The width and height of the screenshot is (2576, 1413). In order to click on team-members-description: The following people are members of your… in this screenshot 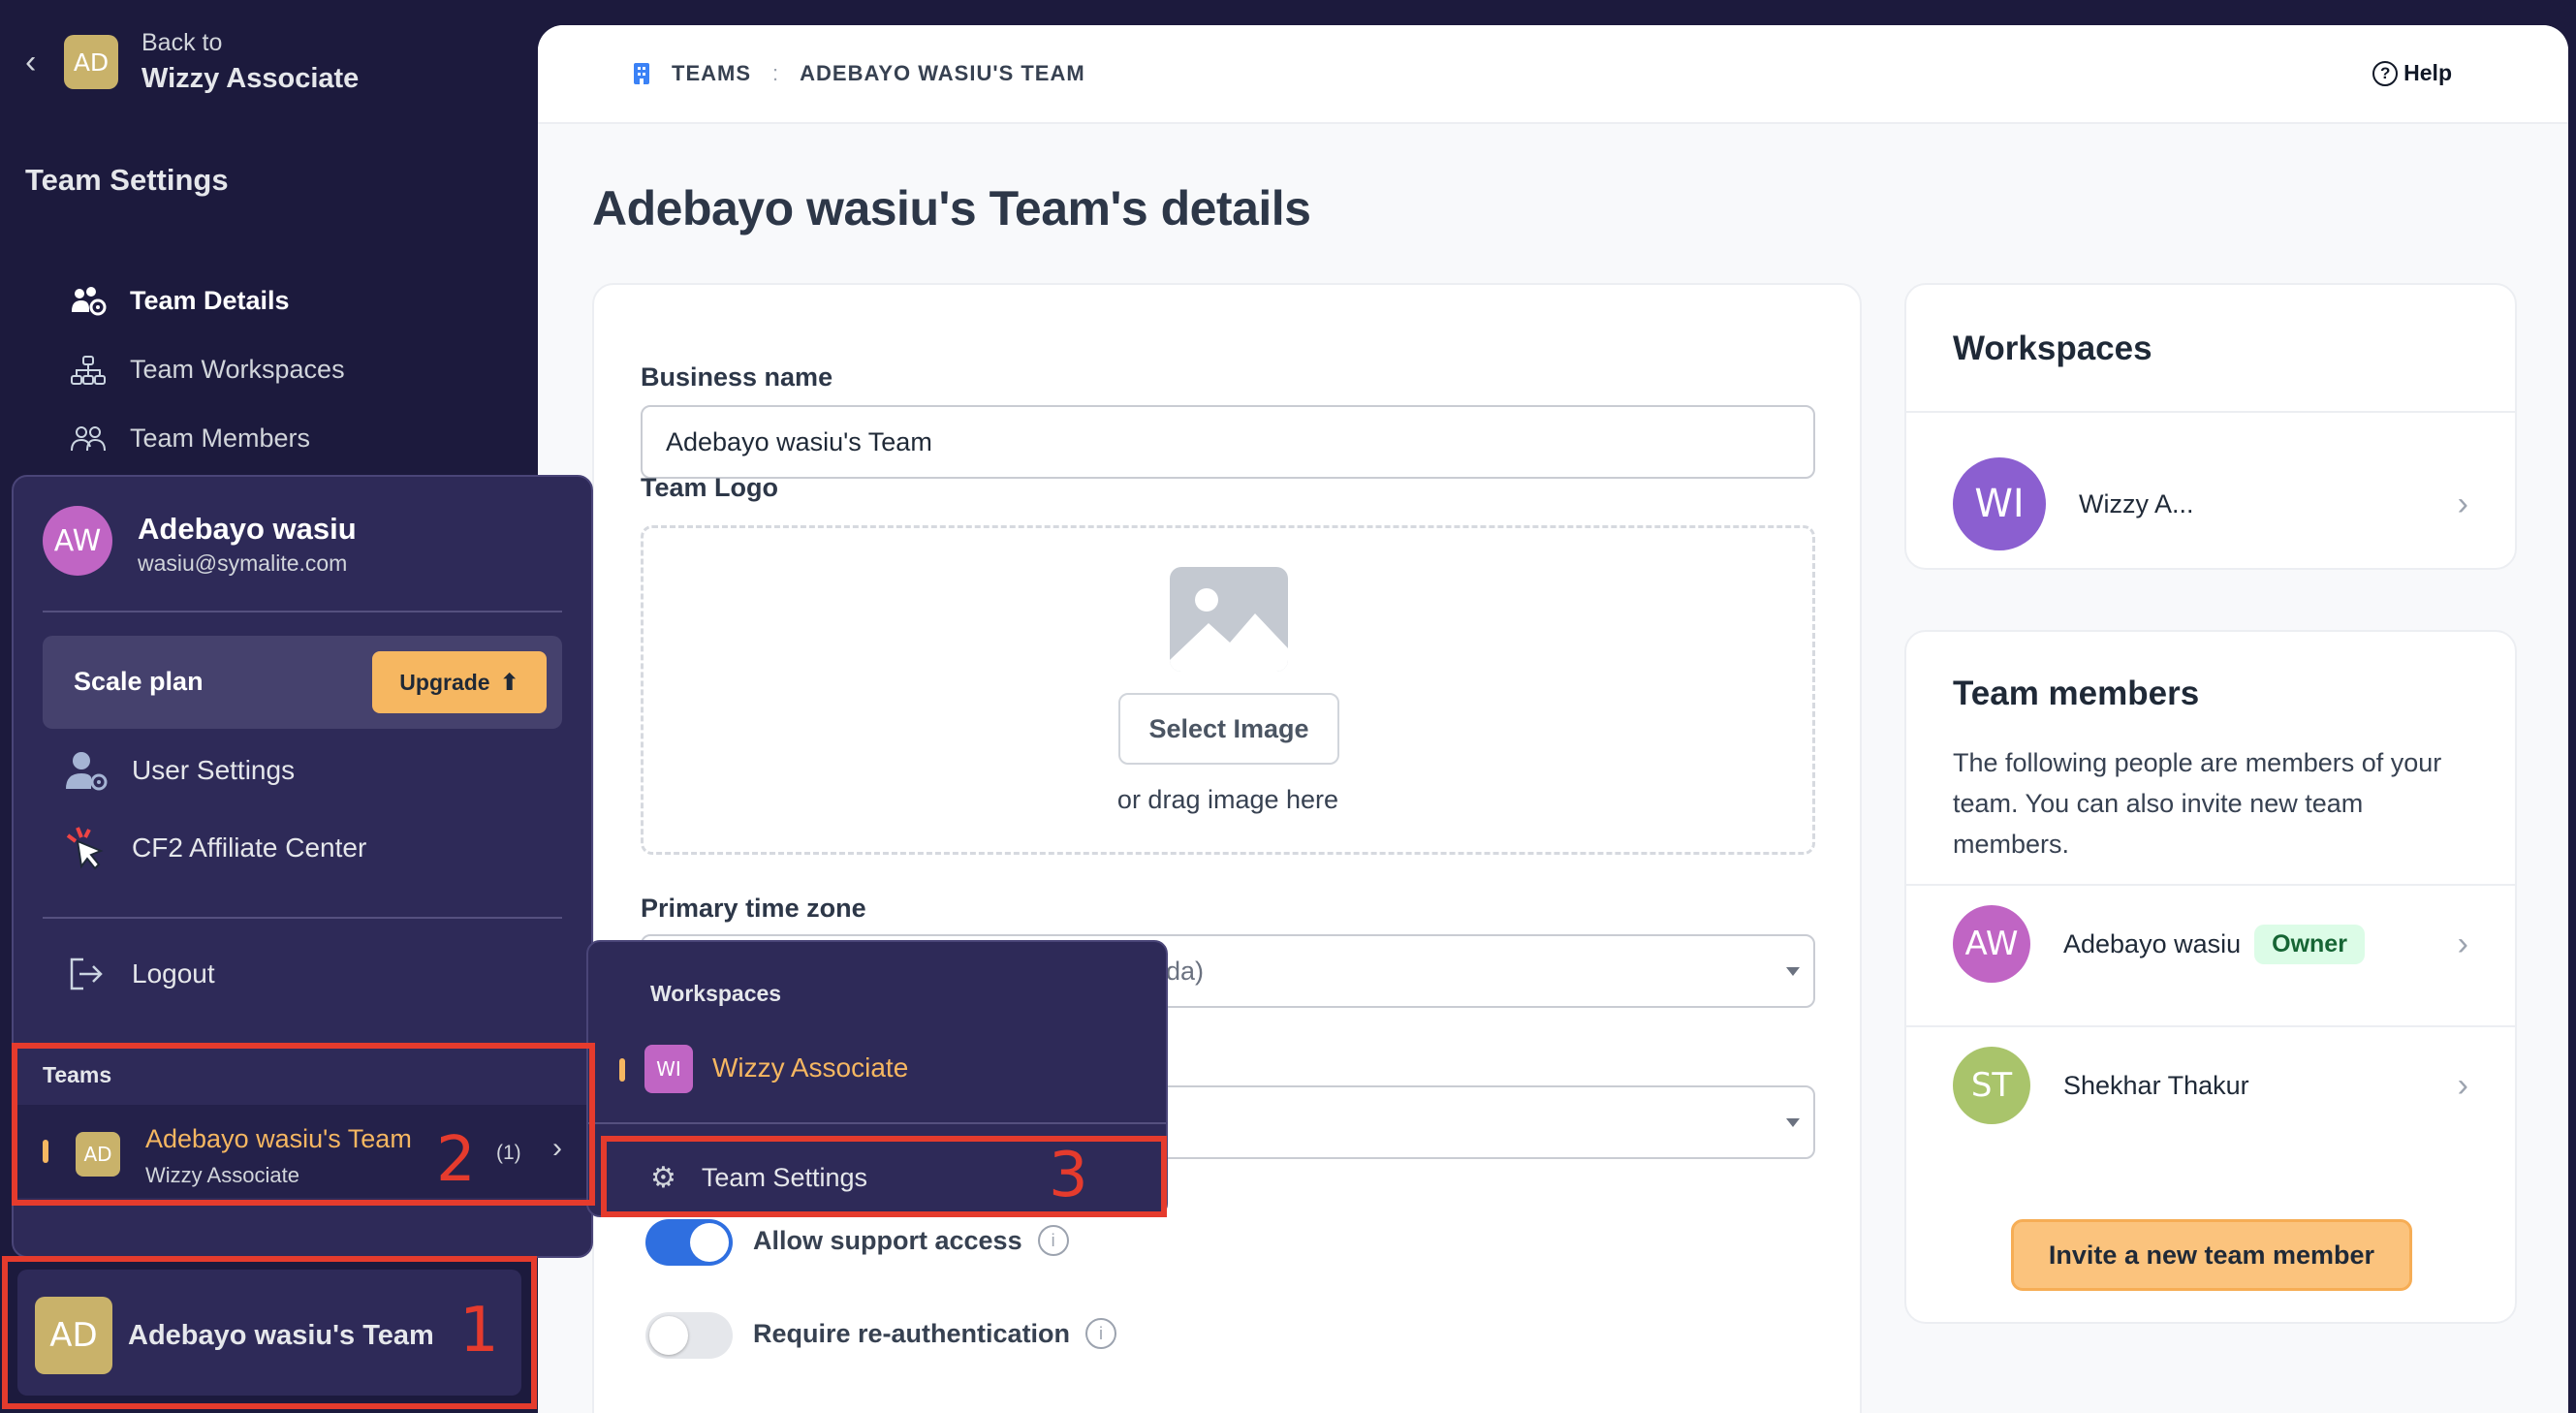, I will do `click(2197, 803)`.